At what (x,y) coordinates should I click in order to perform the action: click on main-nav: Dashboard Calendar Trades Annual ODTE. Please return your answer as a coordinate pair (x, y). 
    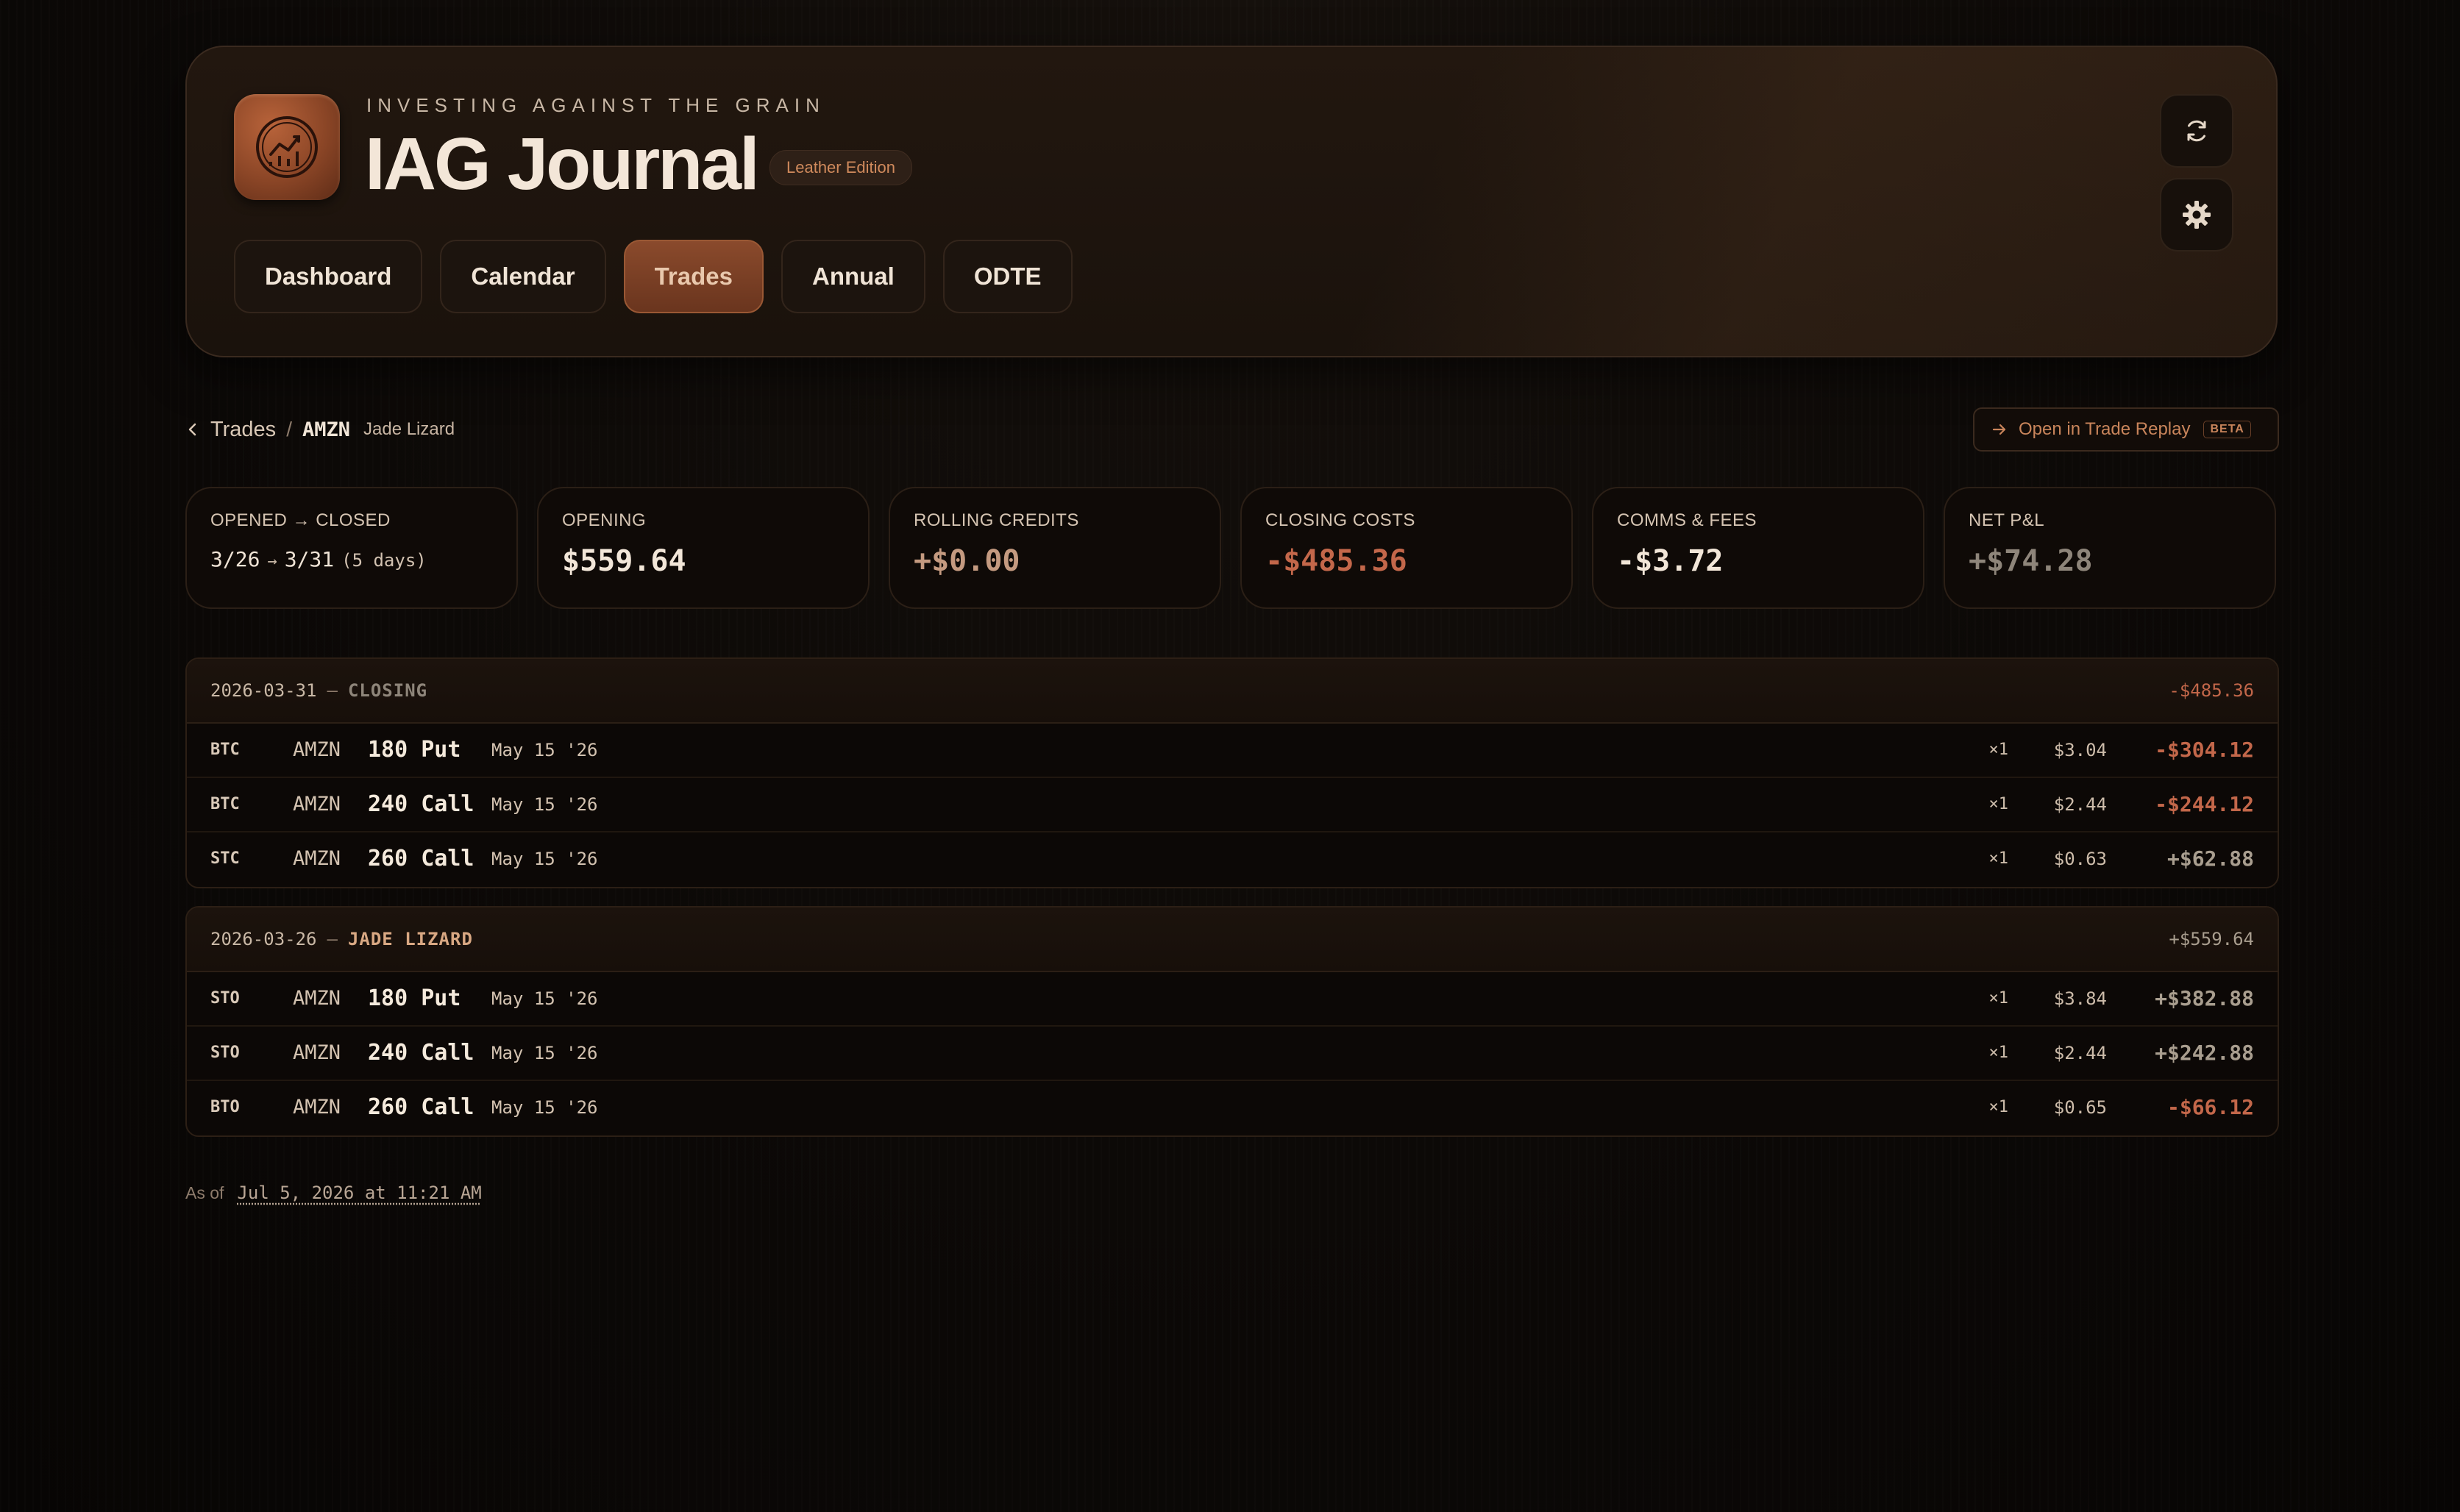
    Looking at the image, I should click on (654, 276).